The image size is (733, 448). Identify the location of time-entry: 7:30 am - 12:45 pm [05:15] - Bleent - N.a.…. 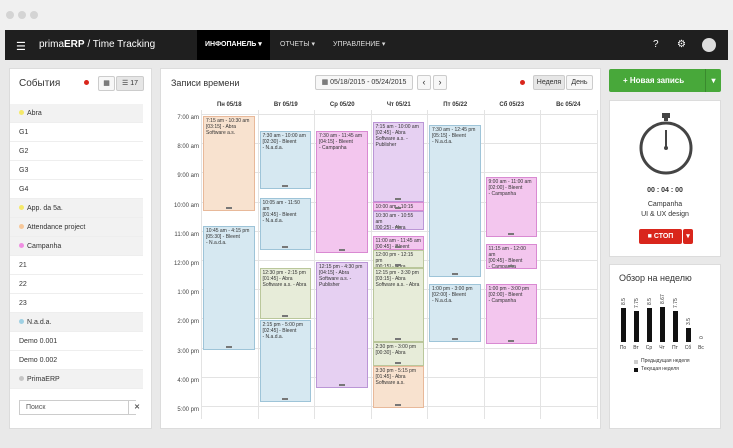
(455, 200).